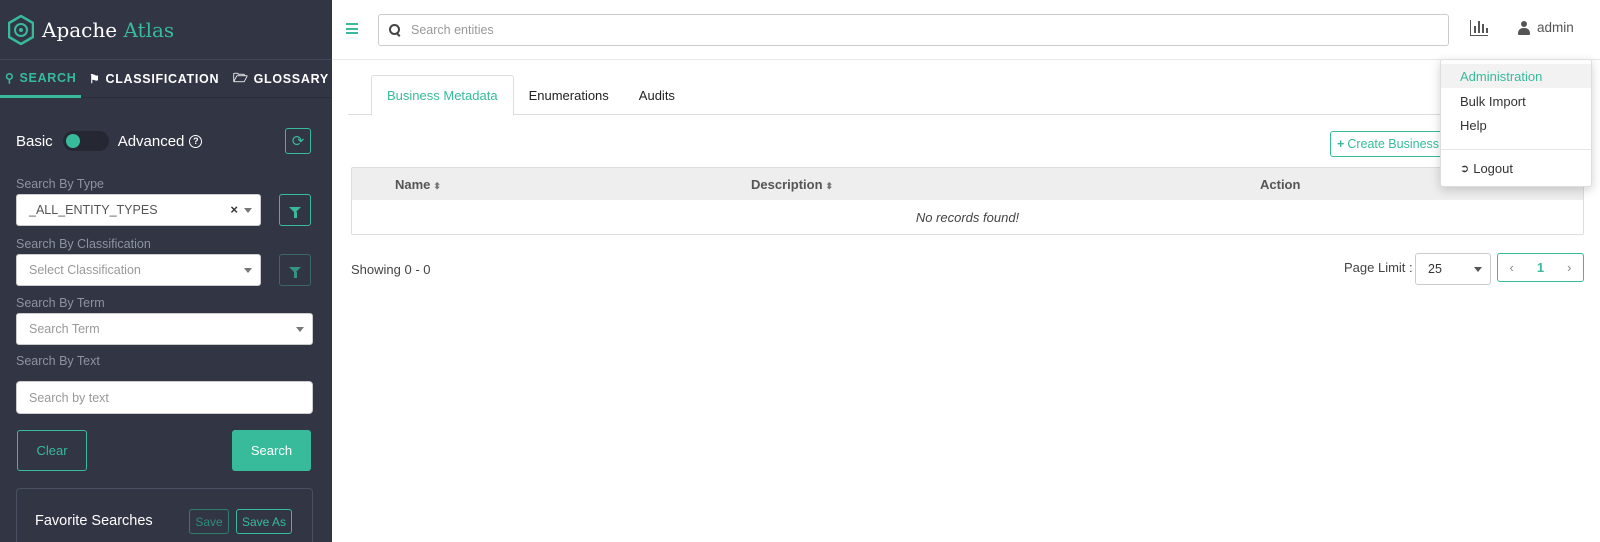 Image resolution: width=1600 pixels, height=542 pixels. I want to click on user-name: admin, so click(1555, 27).